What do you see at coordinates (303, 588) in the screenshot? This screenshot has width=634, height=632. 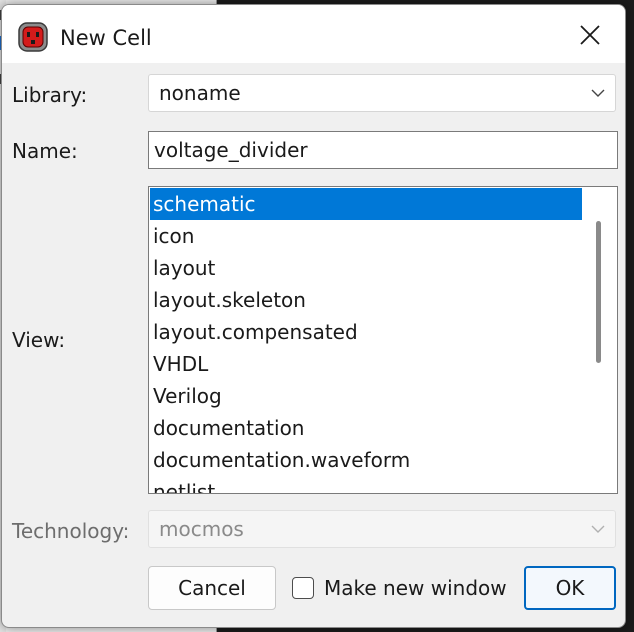 I see `make-new-window-checkbox` at bounding box center [303, 588].